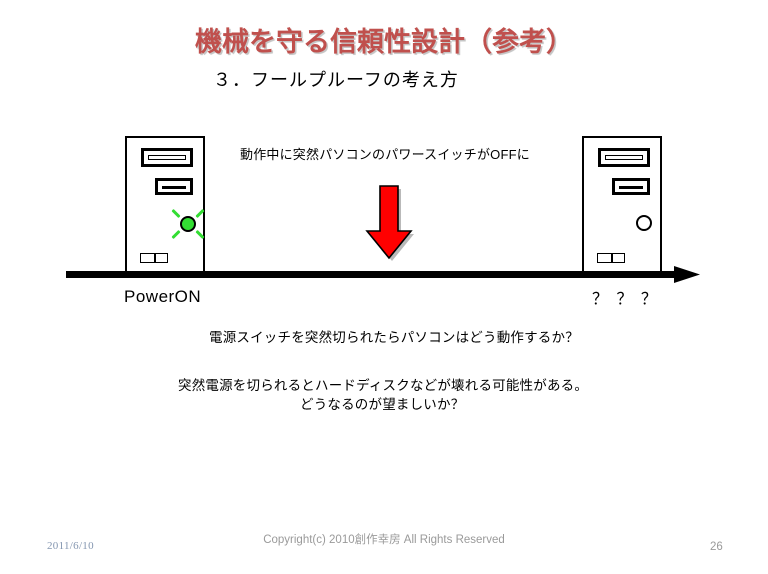 Image resolution: width=768 pixels, height=574 pixels. I want to click on red-down-arrow-icon, so click(387, 222).